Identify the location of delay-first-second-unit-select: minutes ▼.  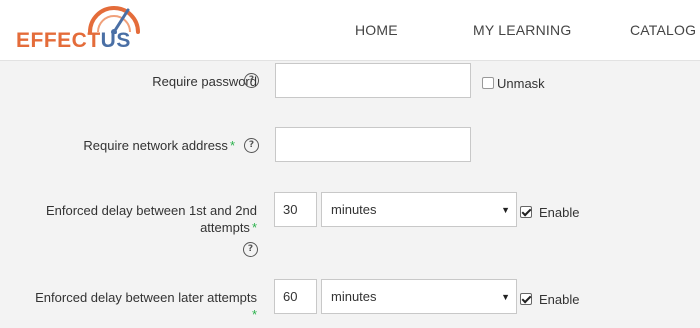
(419, 209).